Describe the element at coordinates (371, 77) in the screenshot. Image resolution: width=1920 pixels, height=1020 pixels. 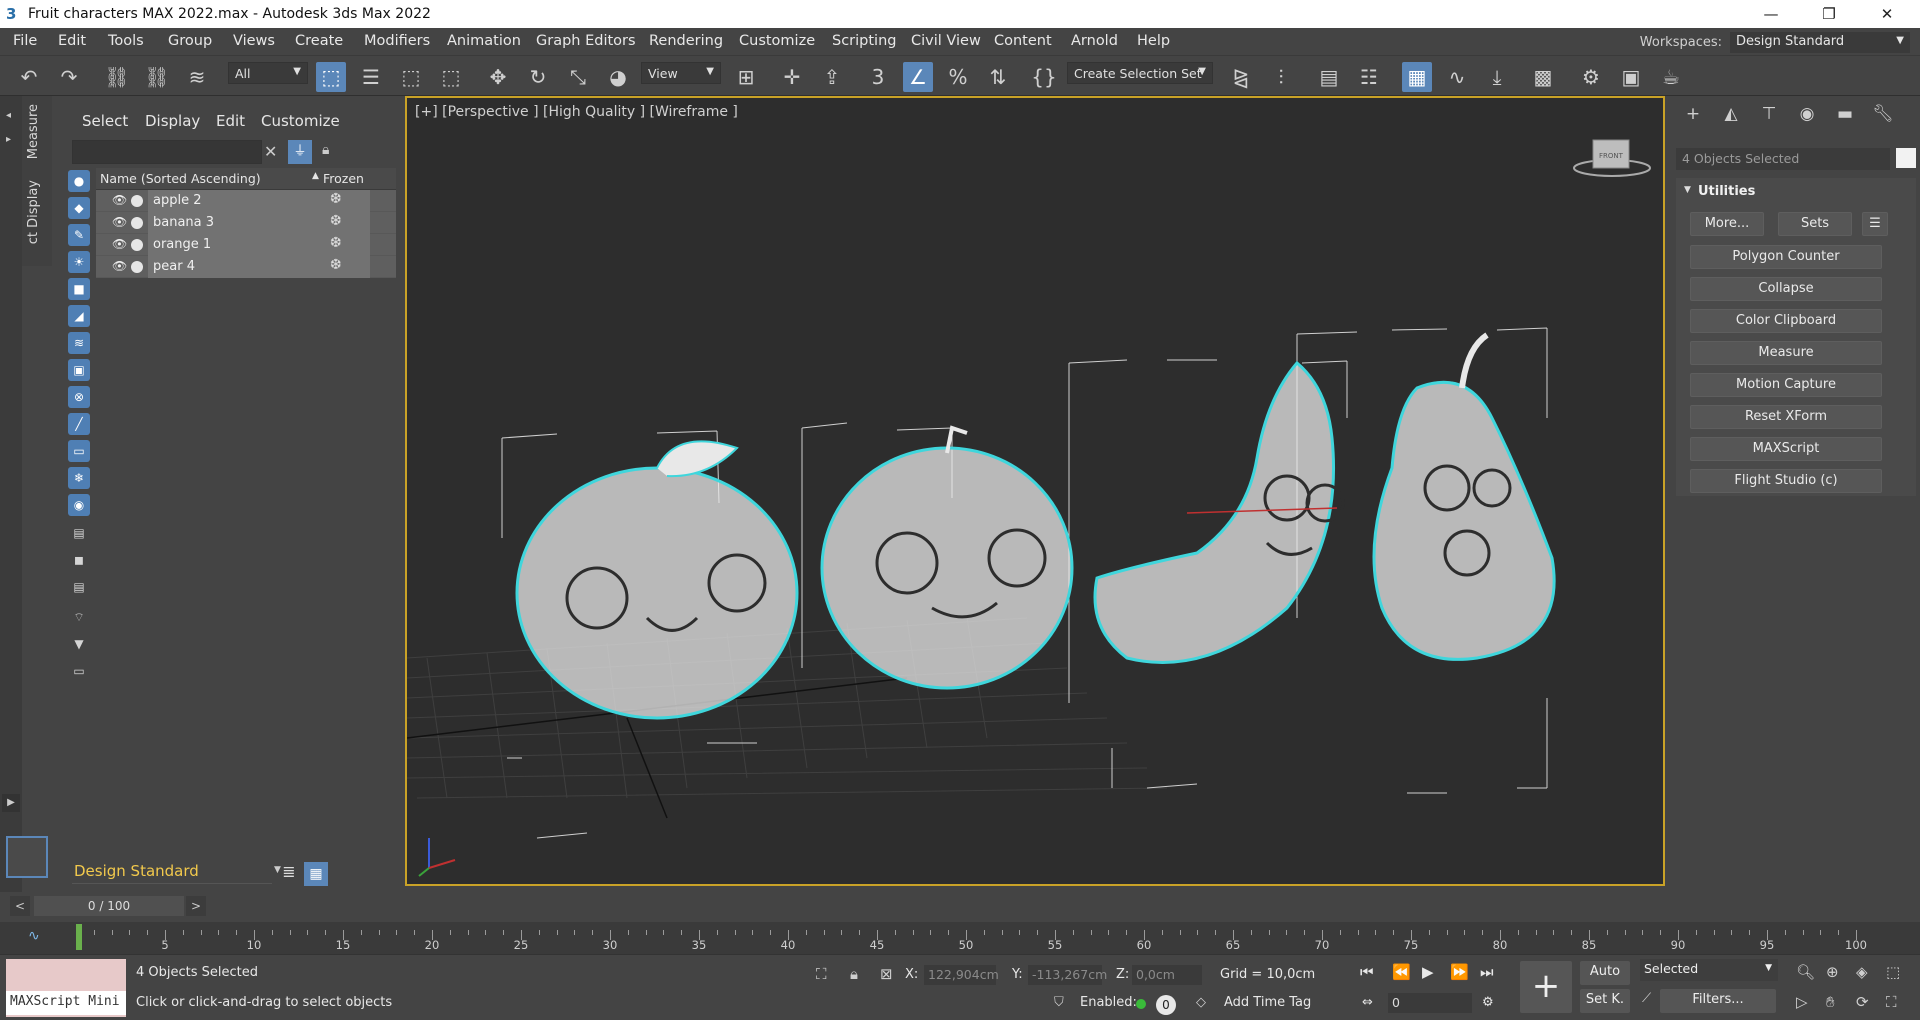
I see `select-by-name-icon: ☰` at that location.